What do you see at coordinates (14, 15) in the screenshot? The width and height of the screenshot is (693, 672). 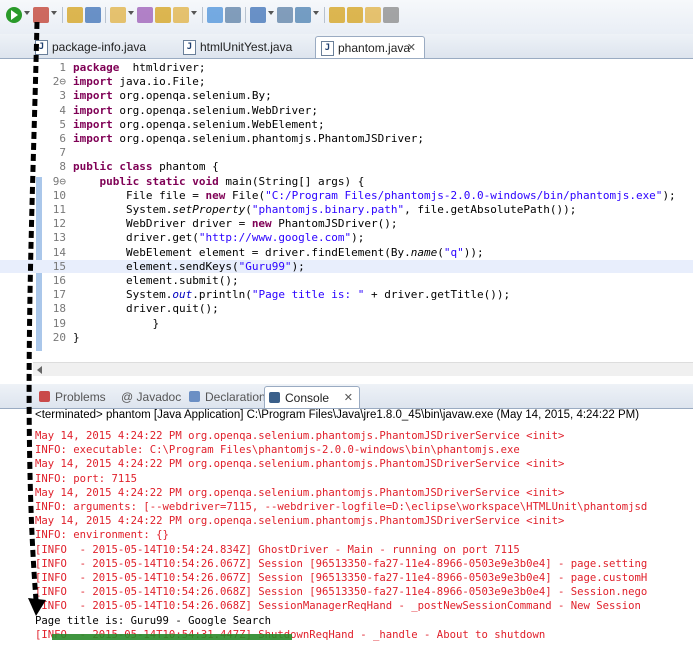 I see `run-icon` at bounding box center [14, 15].